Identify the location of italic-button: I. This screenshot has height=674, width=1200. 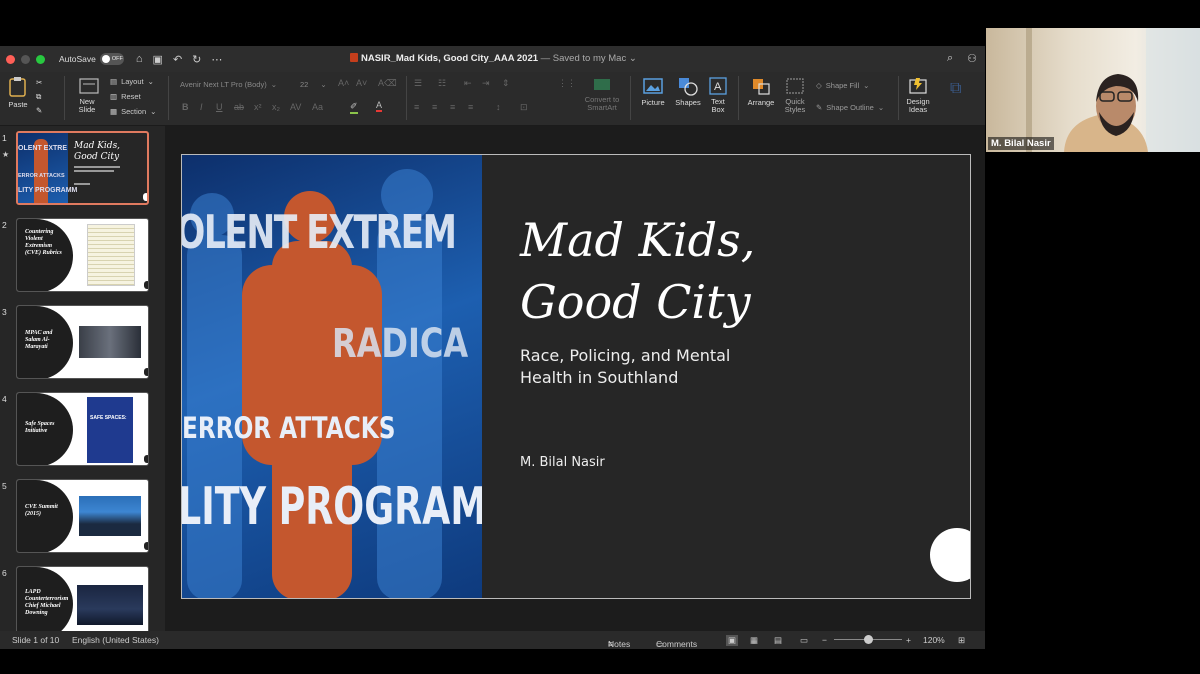
(201, 107).